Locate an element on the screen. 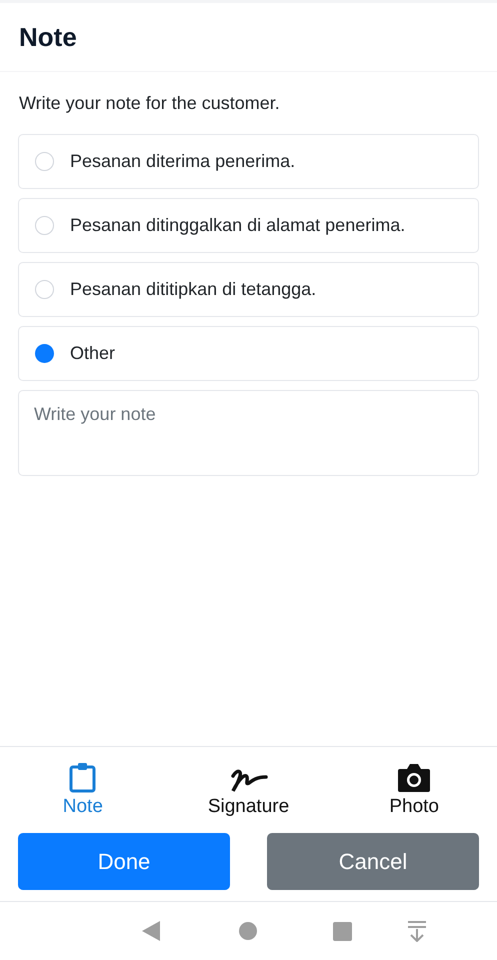  recents-icon is located at coordinates (342, 931).